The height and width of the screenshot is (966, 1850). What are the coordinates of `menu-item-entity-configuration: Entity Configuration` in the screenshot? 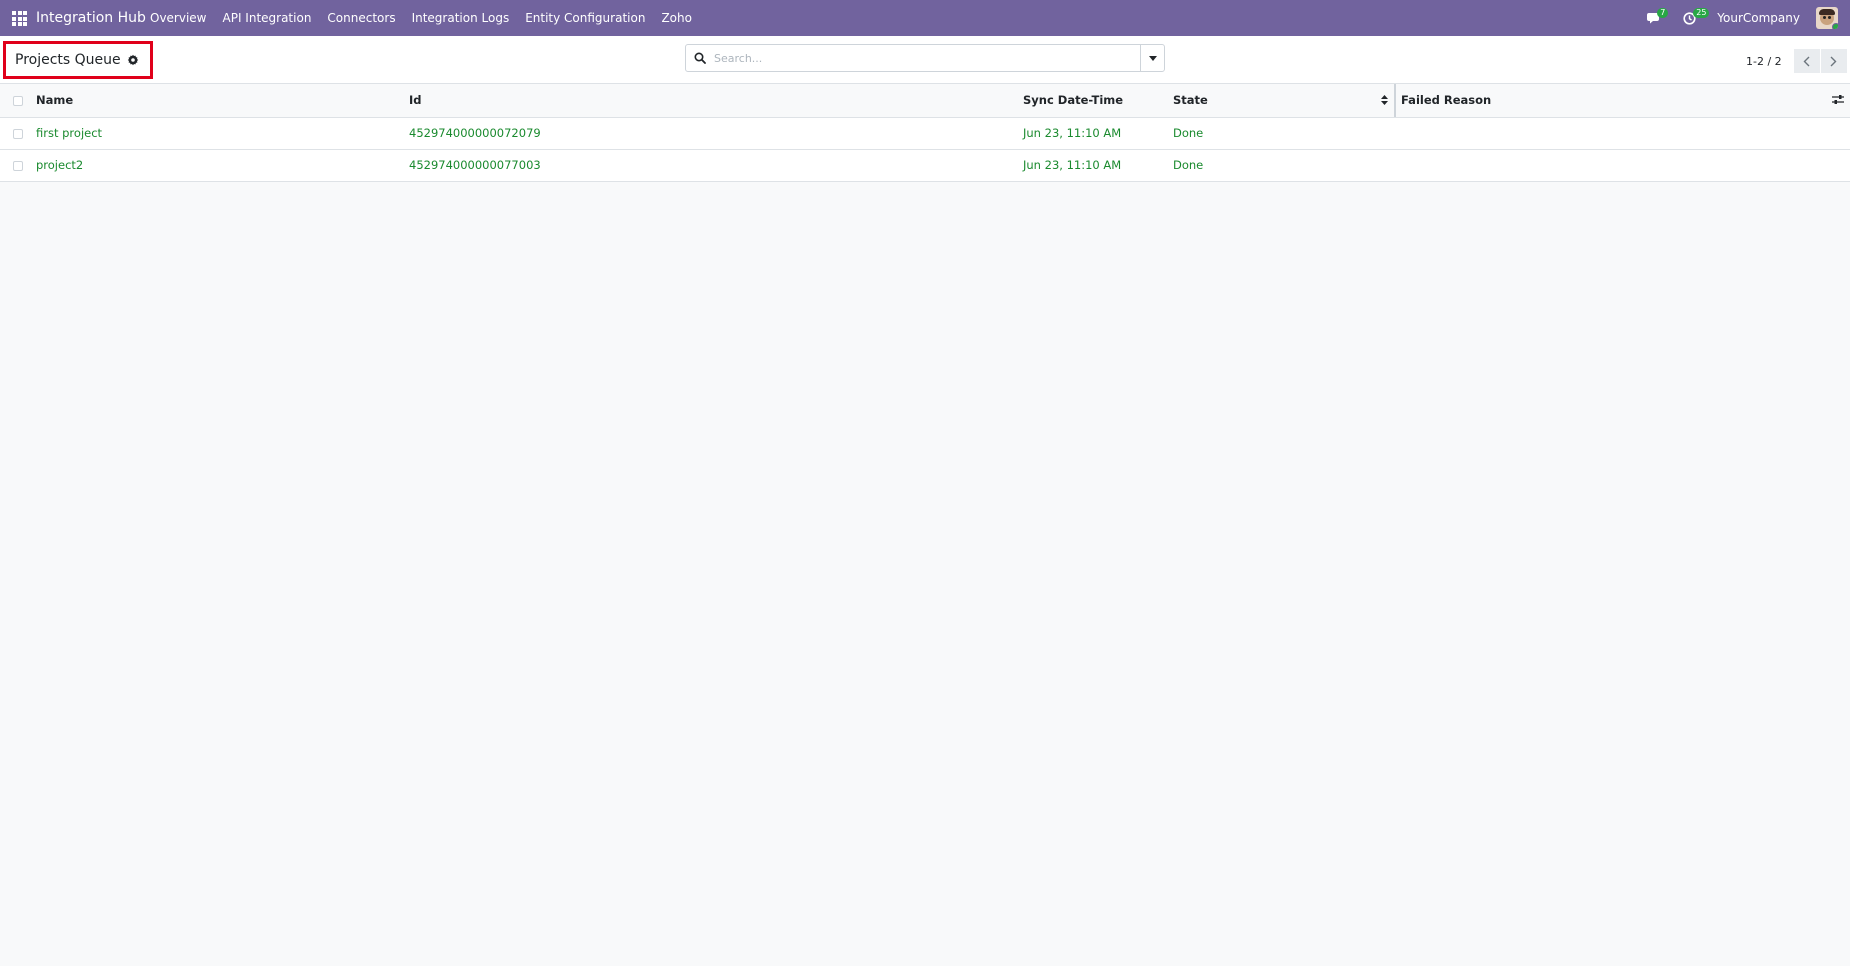 It's located at (585, 18).